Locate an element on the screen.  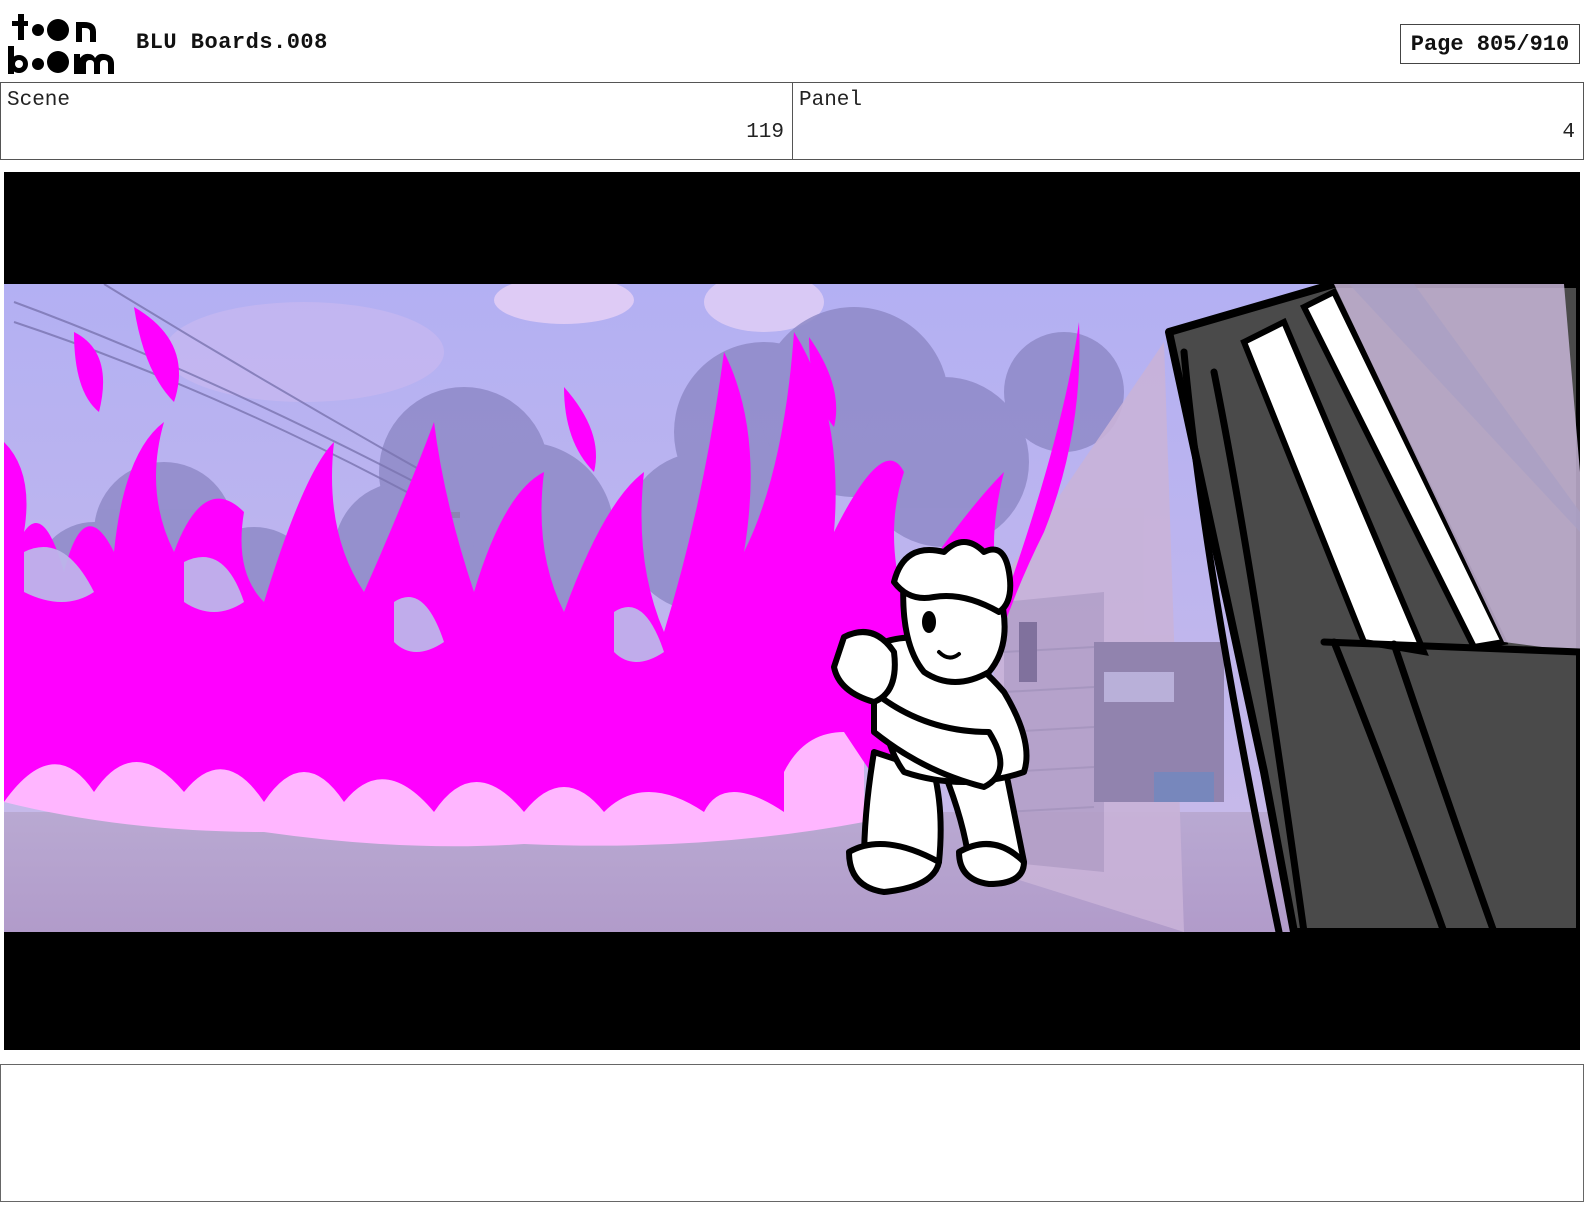
page-number-label: Page 805/910 is located at coordinates (1490, 44).